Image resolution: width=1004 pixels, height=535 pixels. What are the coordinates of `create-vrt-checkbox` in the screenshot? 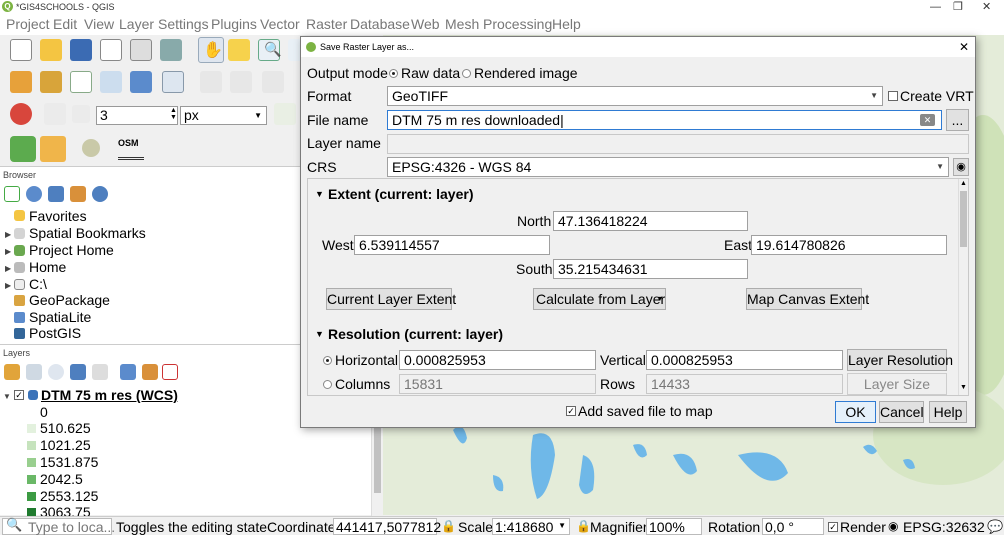 It's located at (893, 96).